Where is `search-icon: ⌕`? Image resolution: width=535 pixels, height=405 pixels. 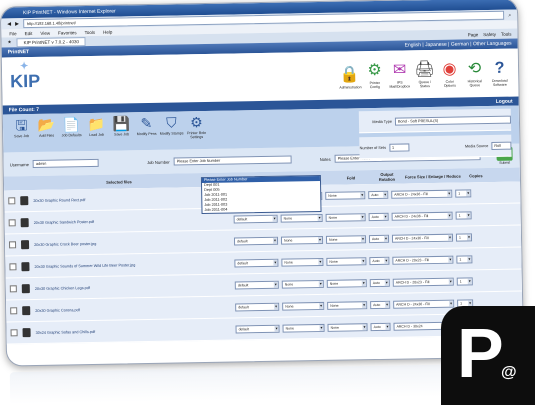
search-icon: ⌕ is located at coordinates (509, 15).